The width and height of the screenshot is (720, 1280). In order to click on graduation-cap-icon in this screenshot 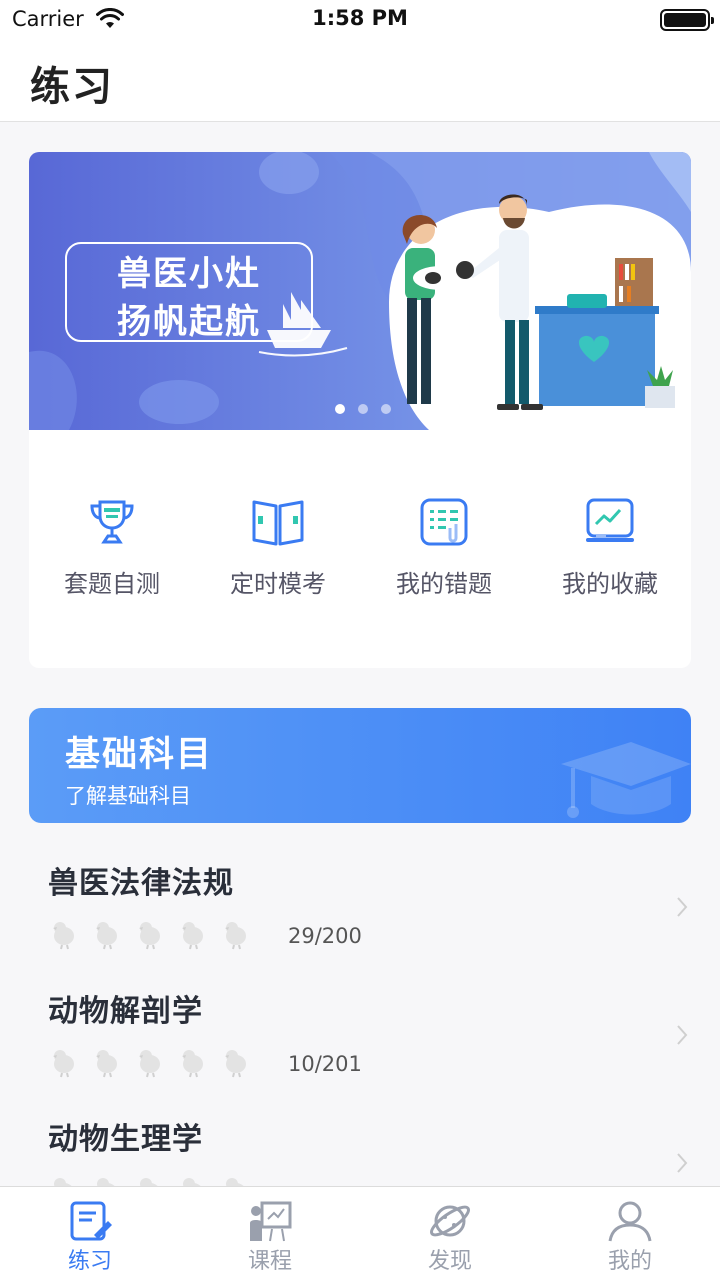, I will do `click(626, 780)`.